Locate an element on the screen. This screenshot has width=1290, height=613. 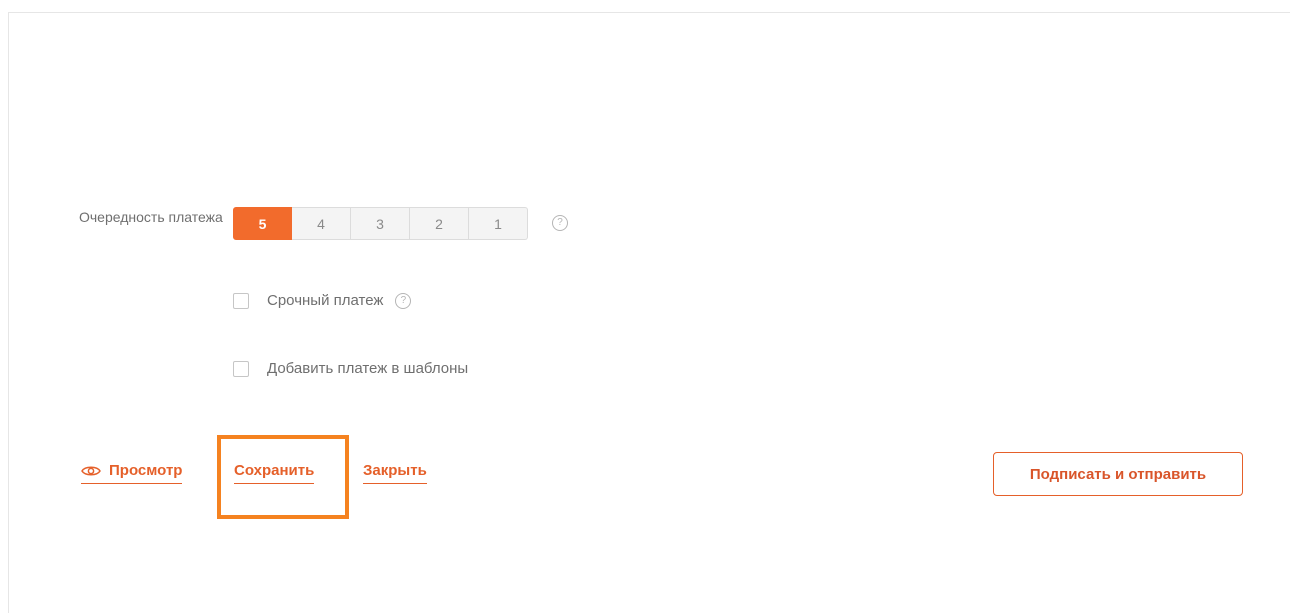
priority-option-3: 3 is located at coordinates (380, 223).